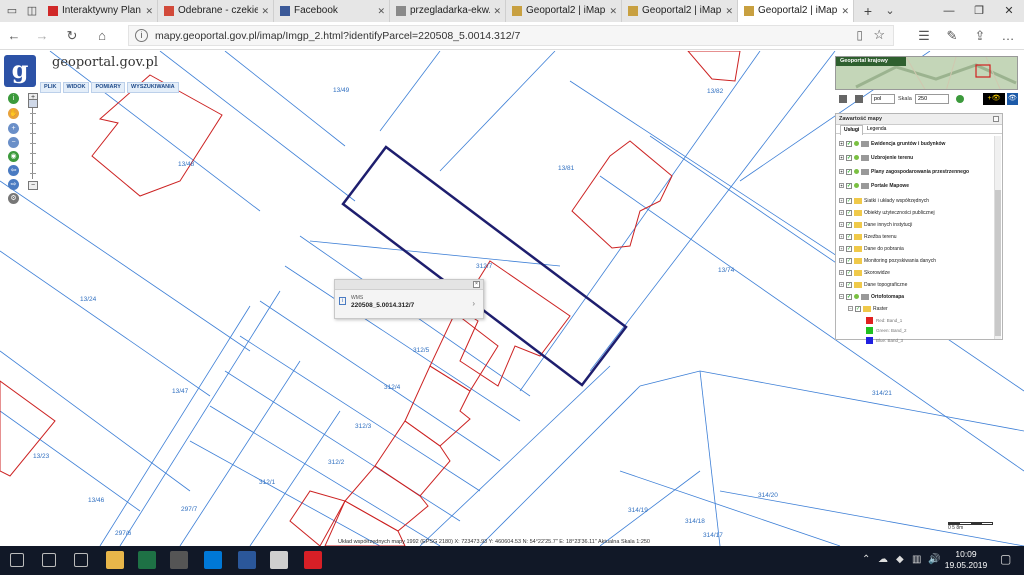 This screenshot has height=575, width=1024. Describe the element at coordinates (147, 560) in the screenshot. I see `excel-icon` at that location.